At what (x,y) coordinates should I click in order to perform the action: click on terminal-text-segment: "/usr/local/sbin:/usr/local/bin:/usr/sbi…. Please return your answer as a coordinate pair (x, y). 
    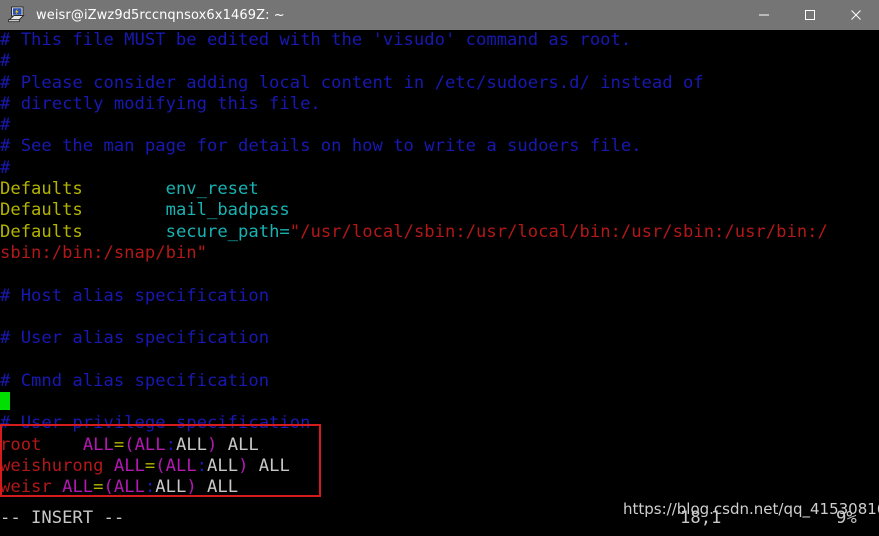
    Looking at the image, I should click on (558, 231).